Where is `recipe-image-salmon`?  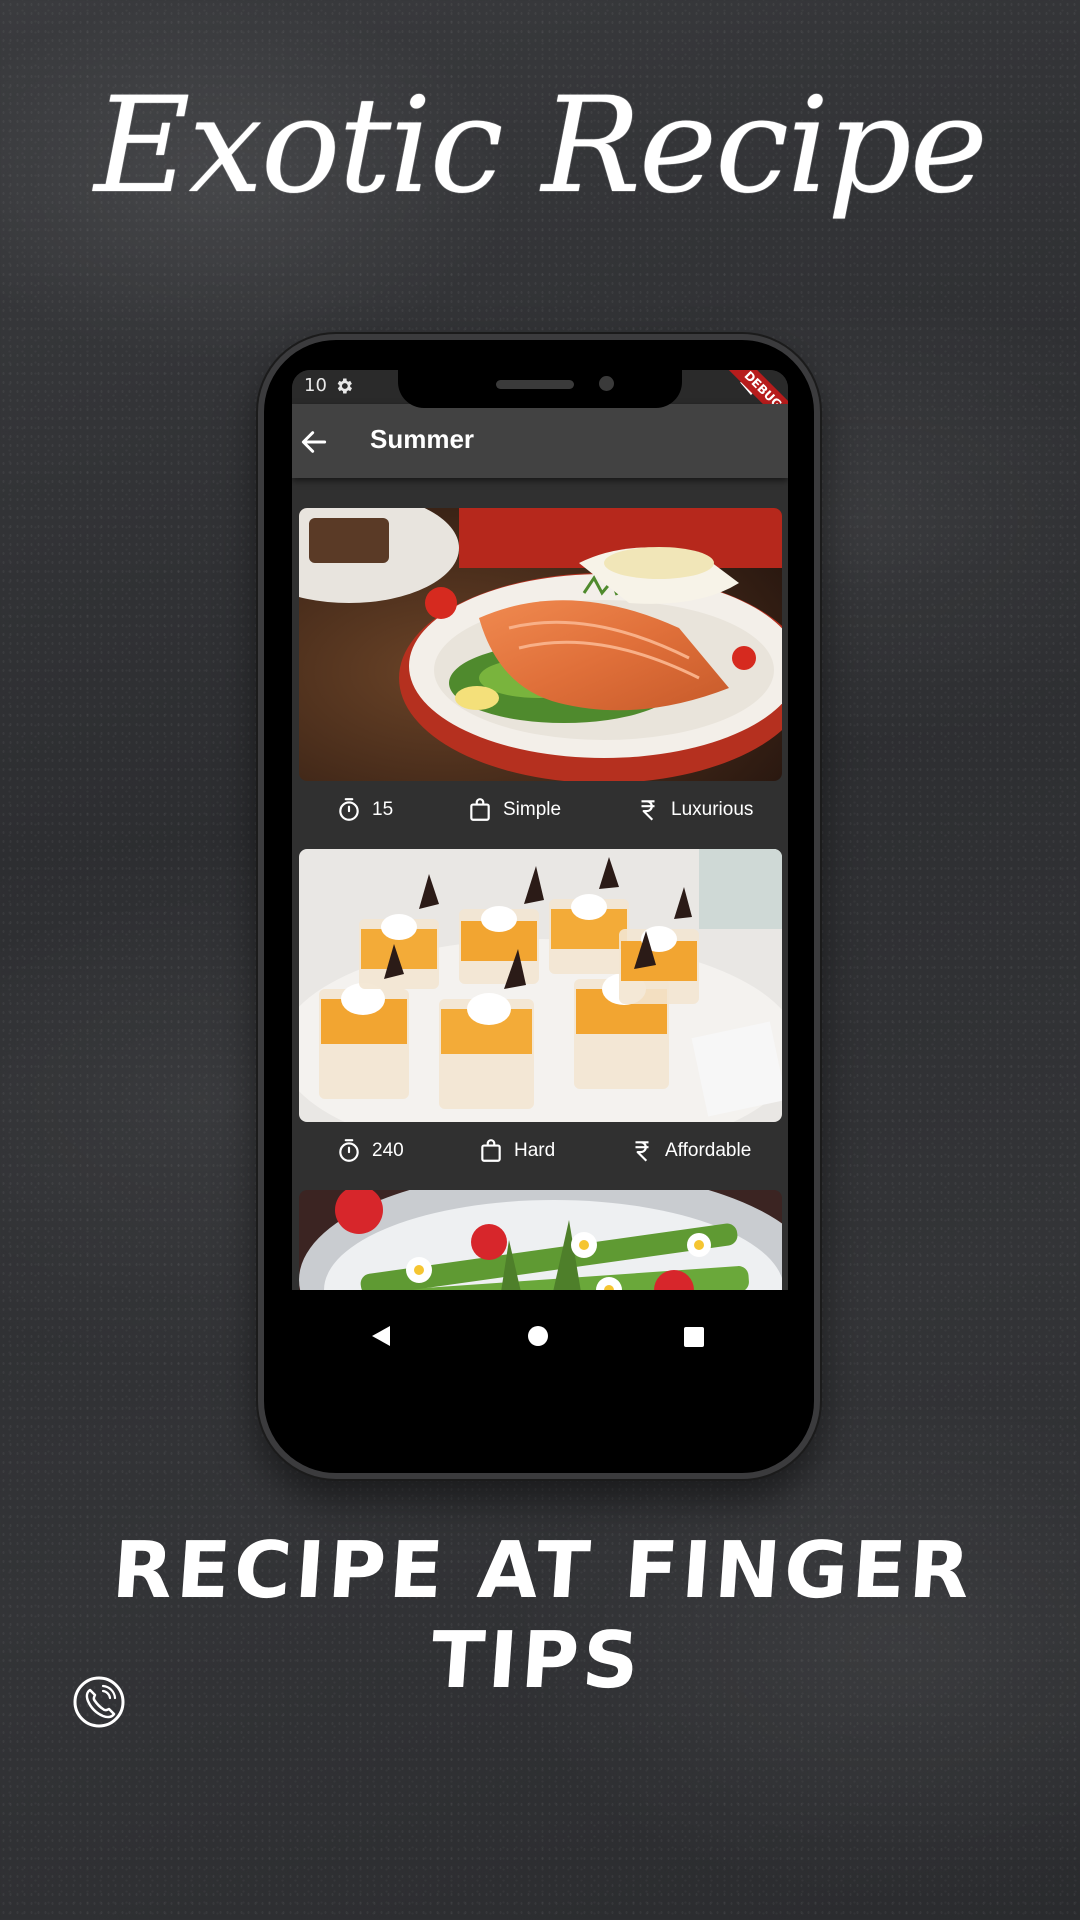 recipe-image-salmon is located at coordinates (540, 644).